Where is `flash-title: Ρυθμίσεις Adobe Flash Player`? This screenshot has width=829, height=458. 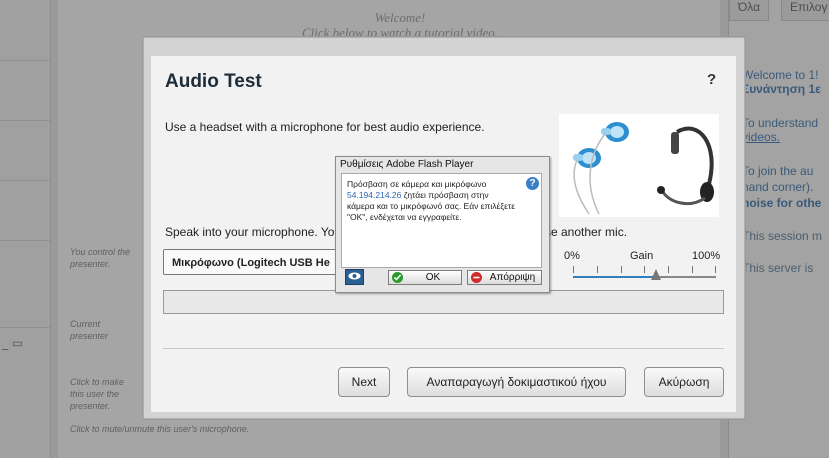 flash-title: Ρυθμίσεις Adobe Flash Player is located at coordinates (407, 164).